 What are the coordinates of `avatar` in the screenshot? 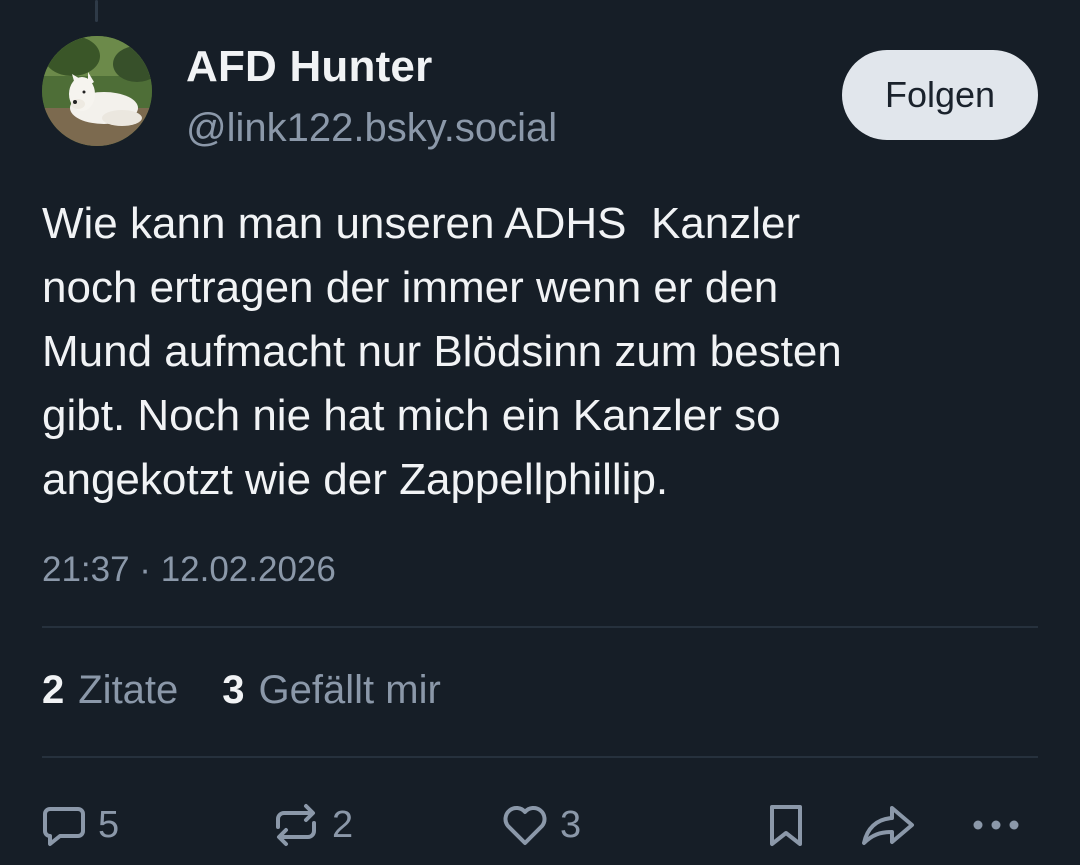 It's located at (97, 91).